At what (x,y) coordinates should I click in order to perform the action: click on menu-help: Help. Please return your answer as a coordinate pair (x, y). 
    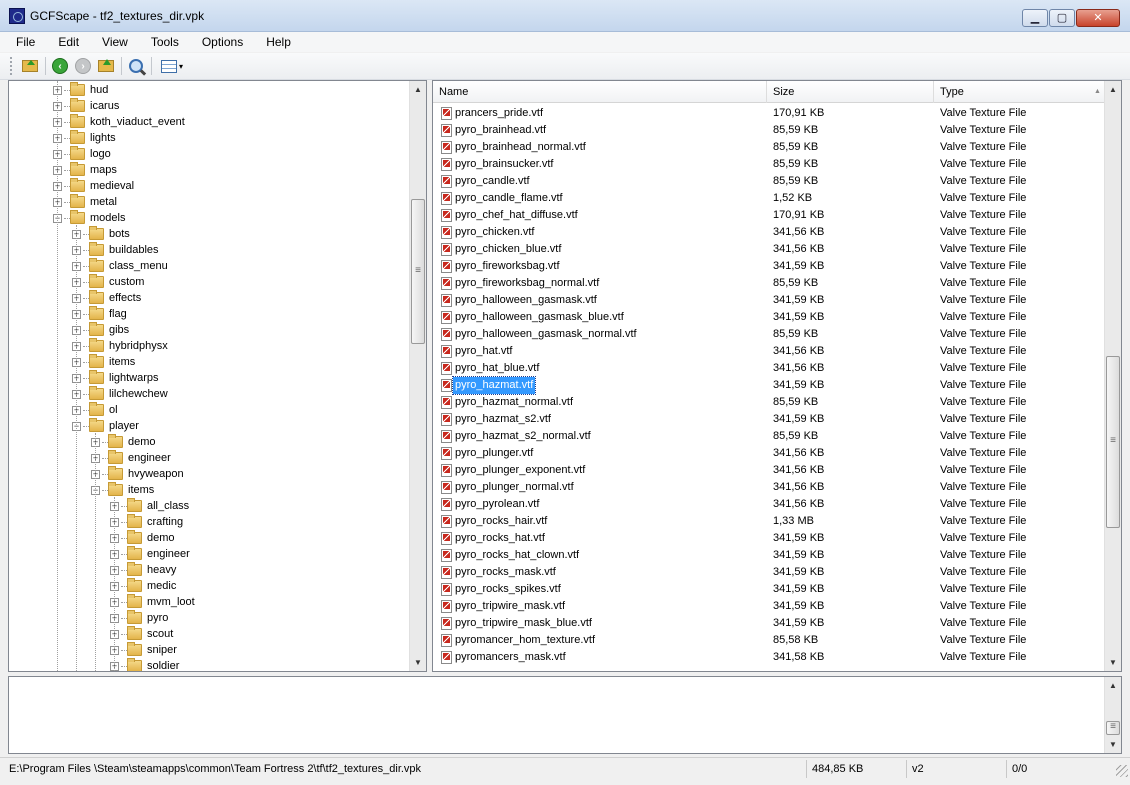
    Looking at the image, I should click on (278, 42).